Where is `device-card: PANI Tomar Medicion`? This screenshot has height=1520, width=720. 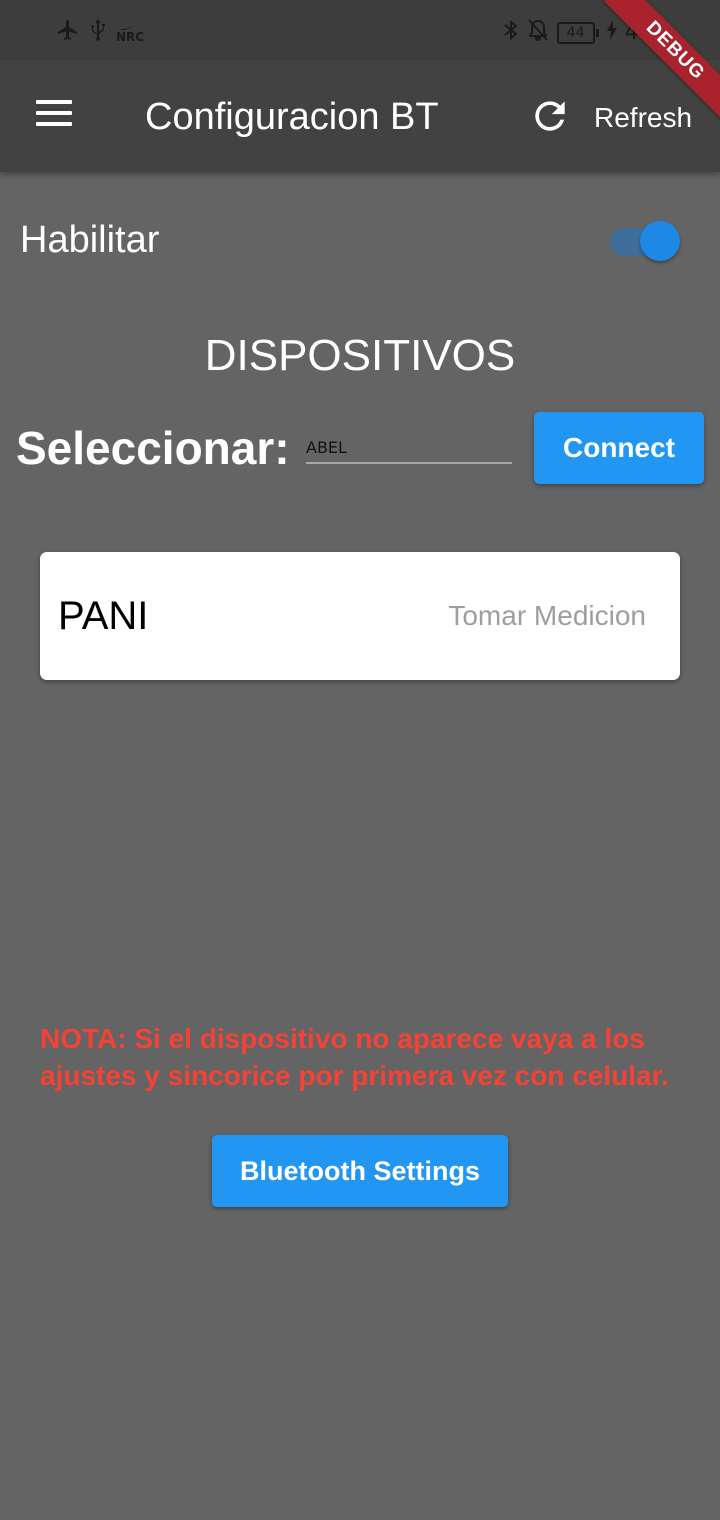
device-card: PANI Tomar Medicion is located at coordinates (360, 616).